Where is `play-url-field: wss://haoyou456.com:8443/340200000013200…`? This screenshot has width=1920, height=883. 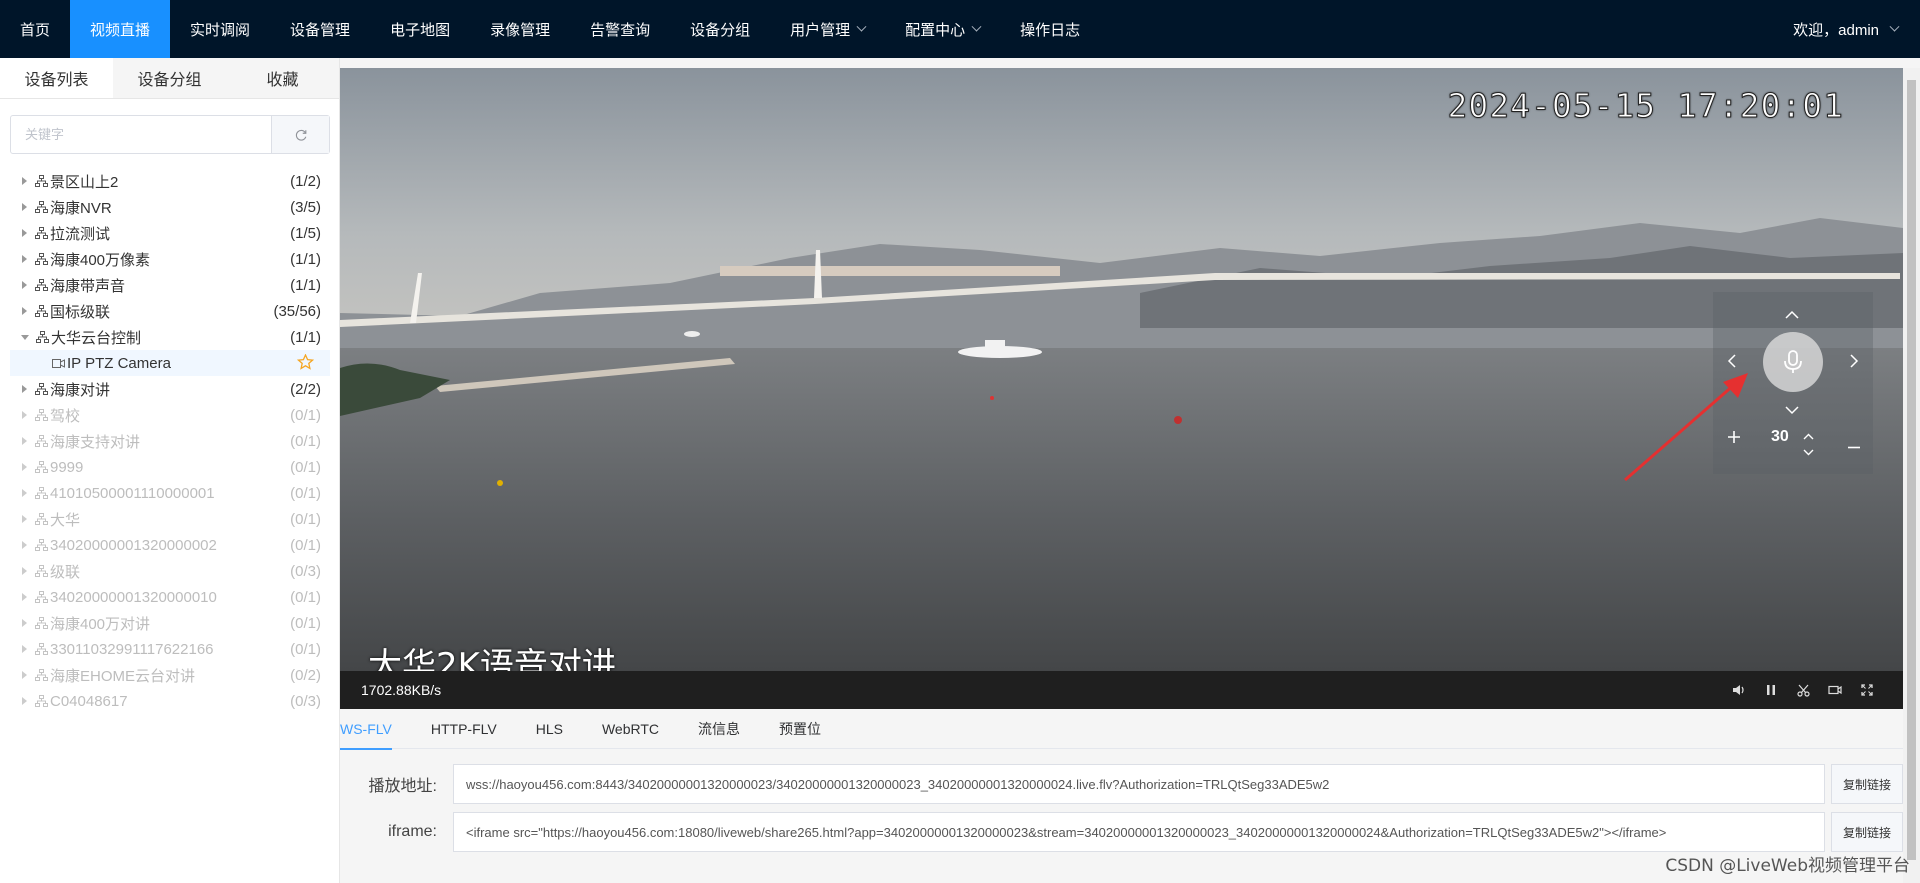 play-url-field: wss://haoyou456.com:8443/340200000013200… is located at coordinates (1139, 784).